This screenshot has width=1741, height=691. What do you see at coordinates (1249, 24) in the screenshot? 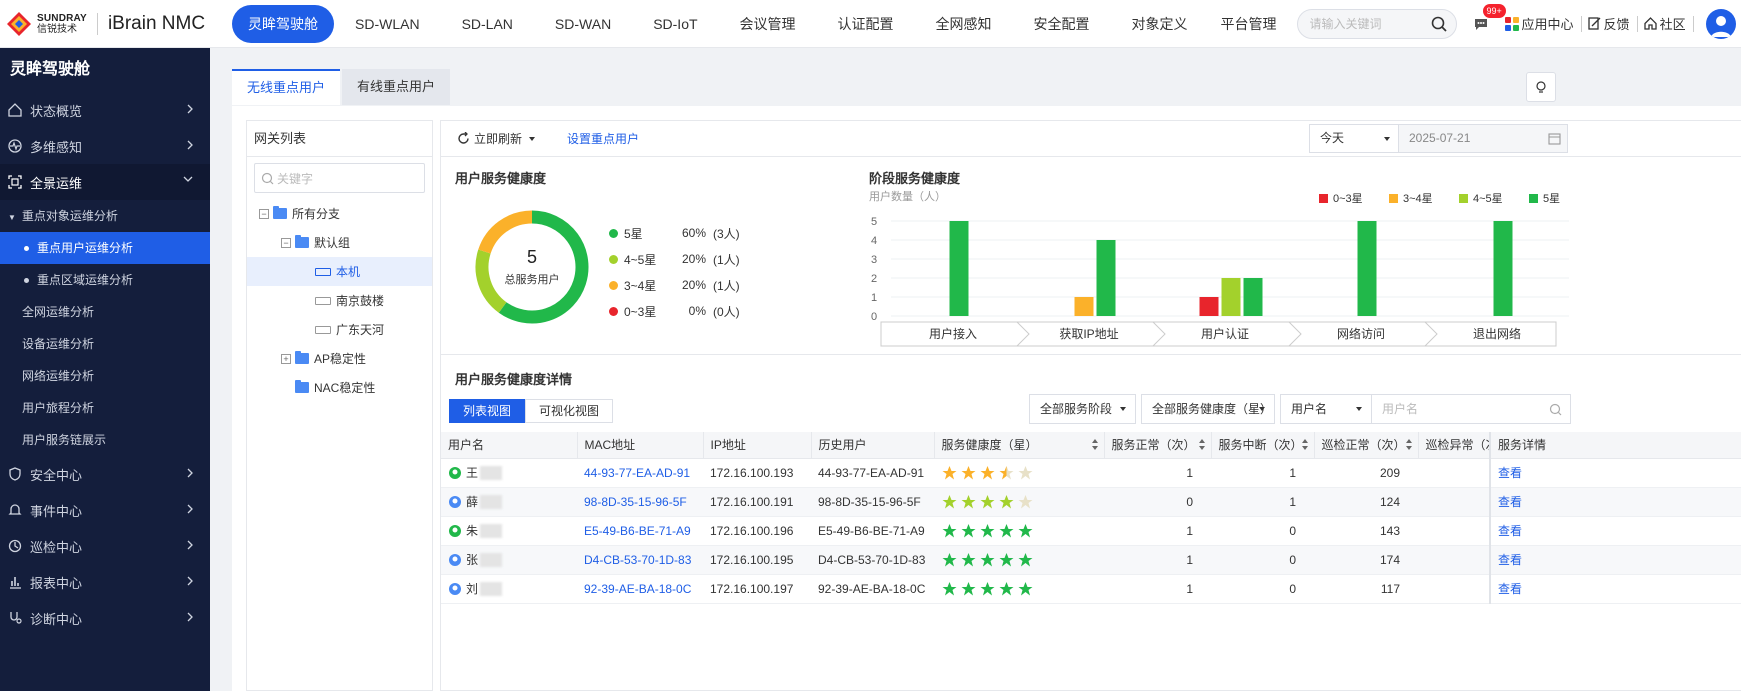
I see `nav-platform: 平台管理` at bounding box center [1249, 24].